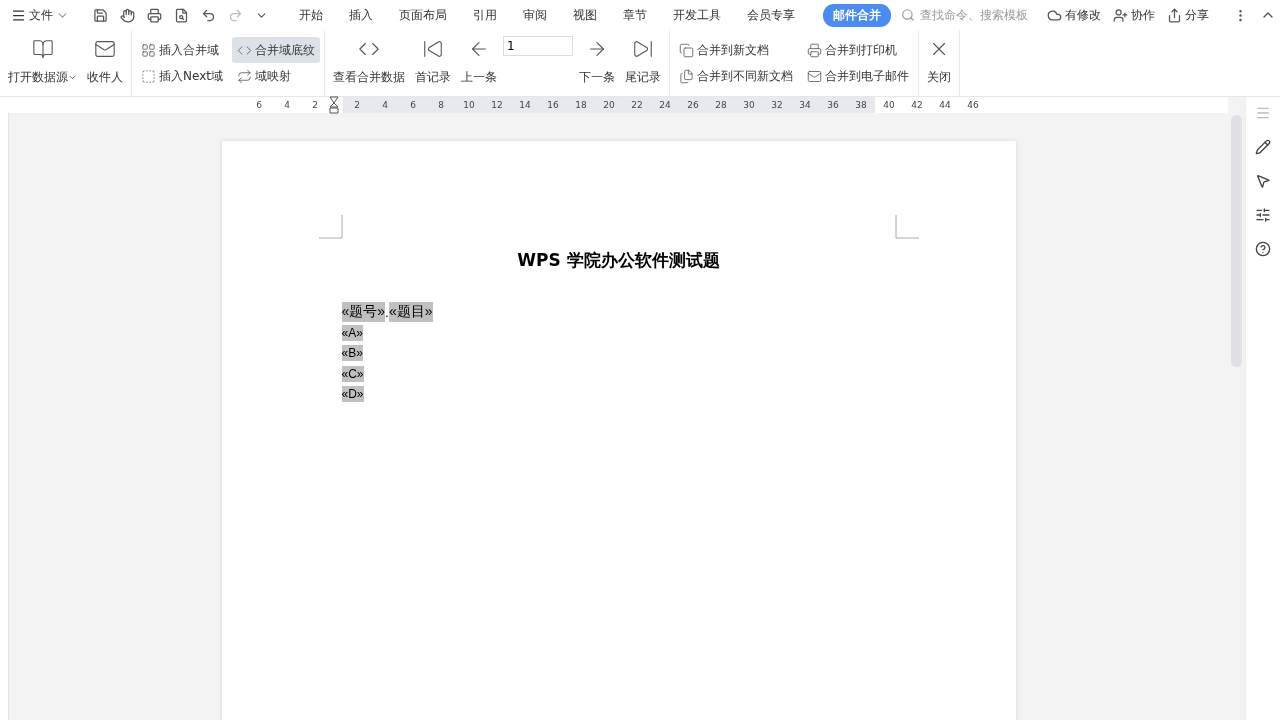 The width and height of the screenshot is (1280, 720). I want to click on ruler-number: 26, so click(693, 105).